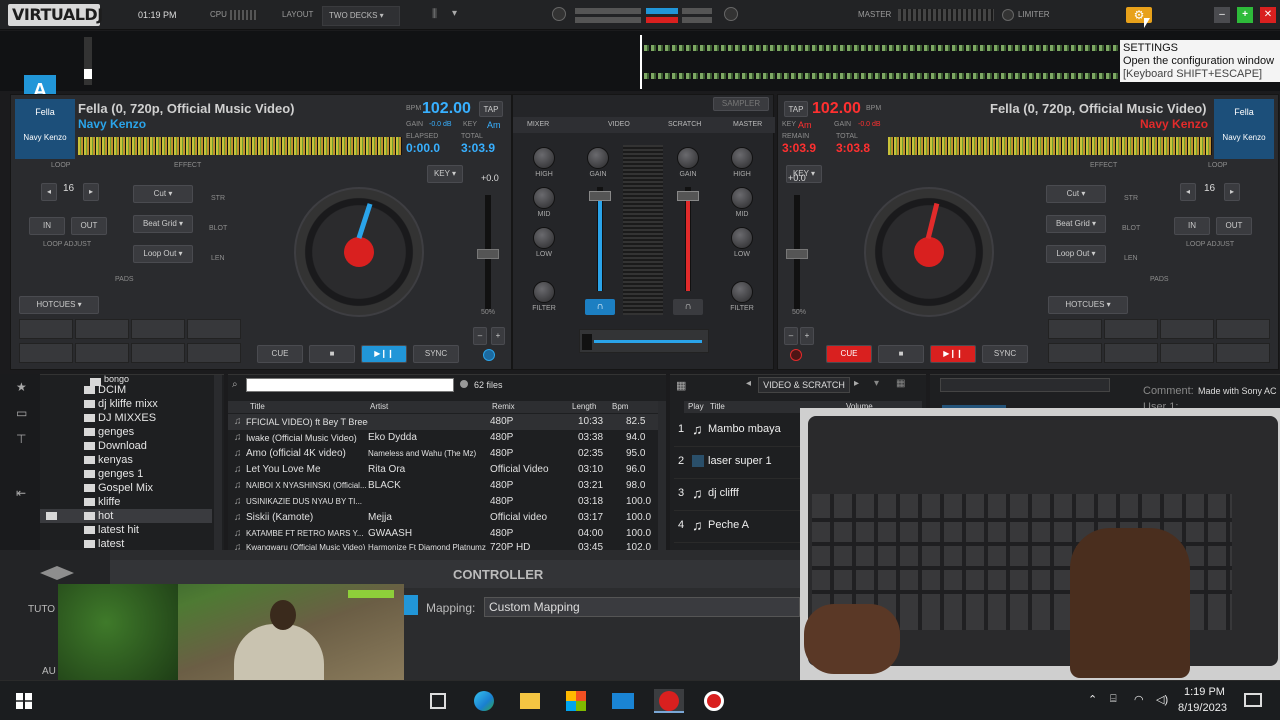 The height and width of the screenshot is (720, 1280). I want to click on deck-a-cover-art: Fella Navy Kenzo, so click(45, 129).